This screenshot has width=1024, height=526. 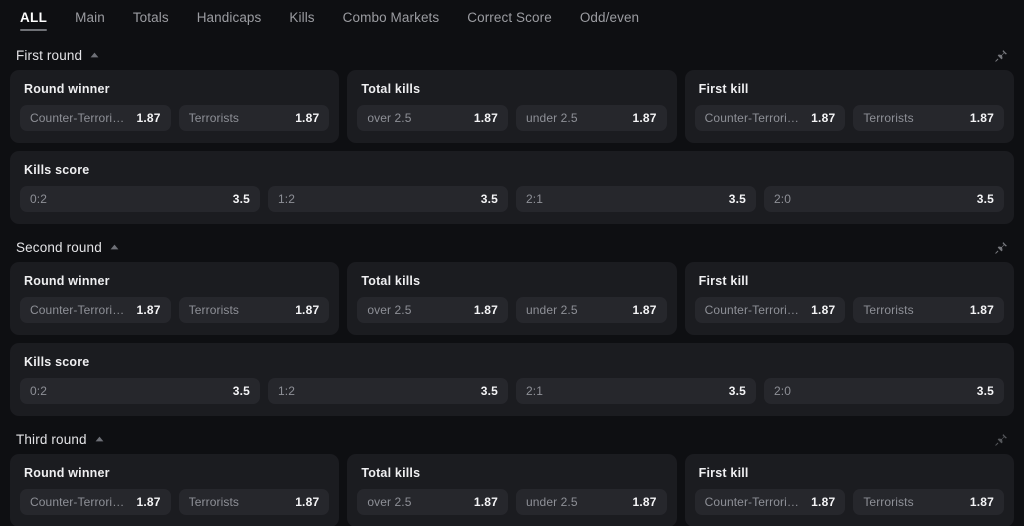 I want to click on market-tab-label: Handicaps, so click(x=229, y=17).